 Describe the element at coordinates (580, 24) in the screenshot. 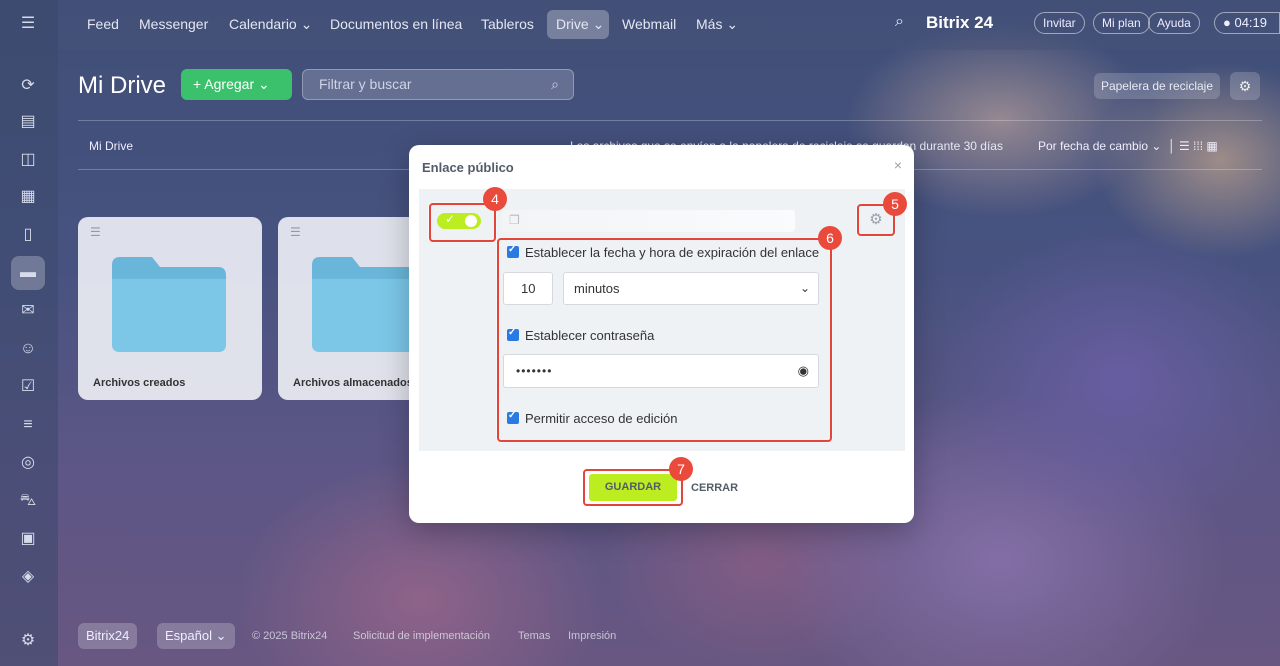

I see `nav-drive: Drive ⌄` at that location.